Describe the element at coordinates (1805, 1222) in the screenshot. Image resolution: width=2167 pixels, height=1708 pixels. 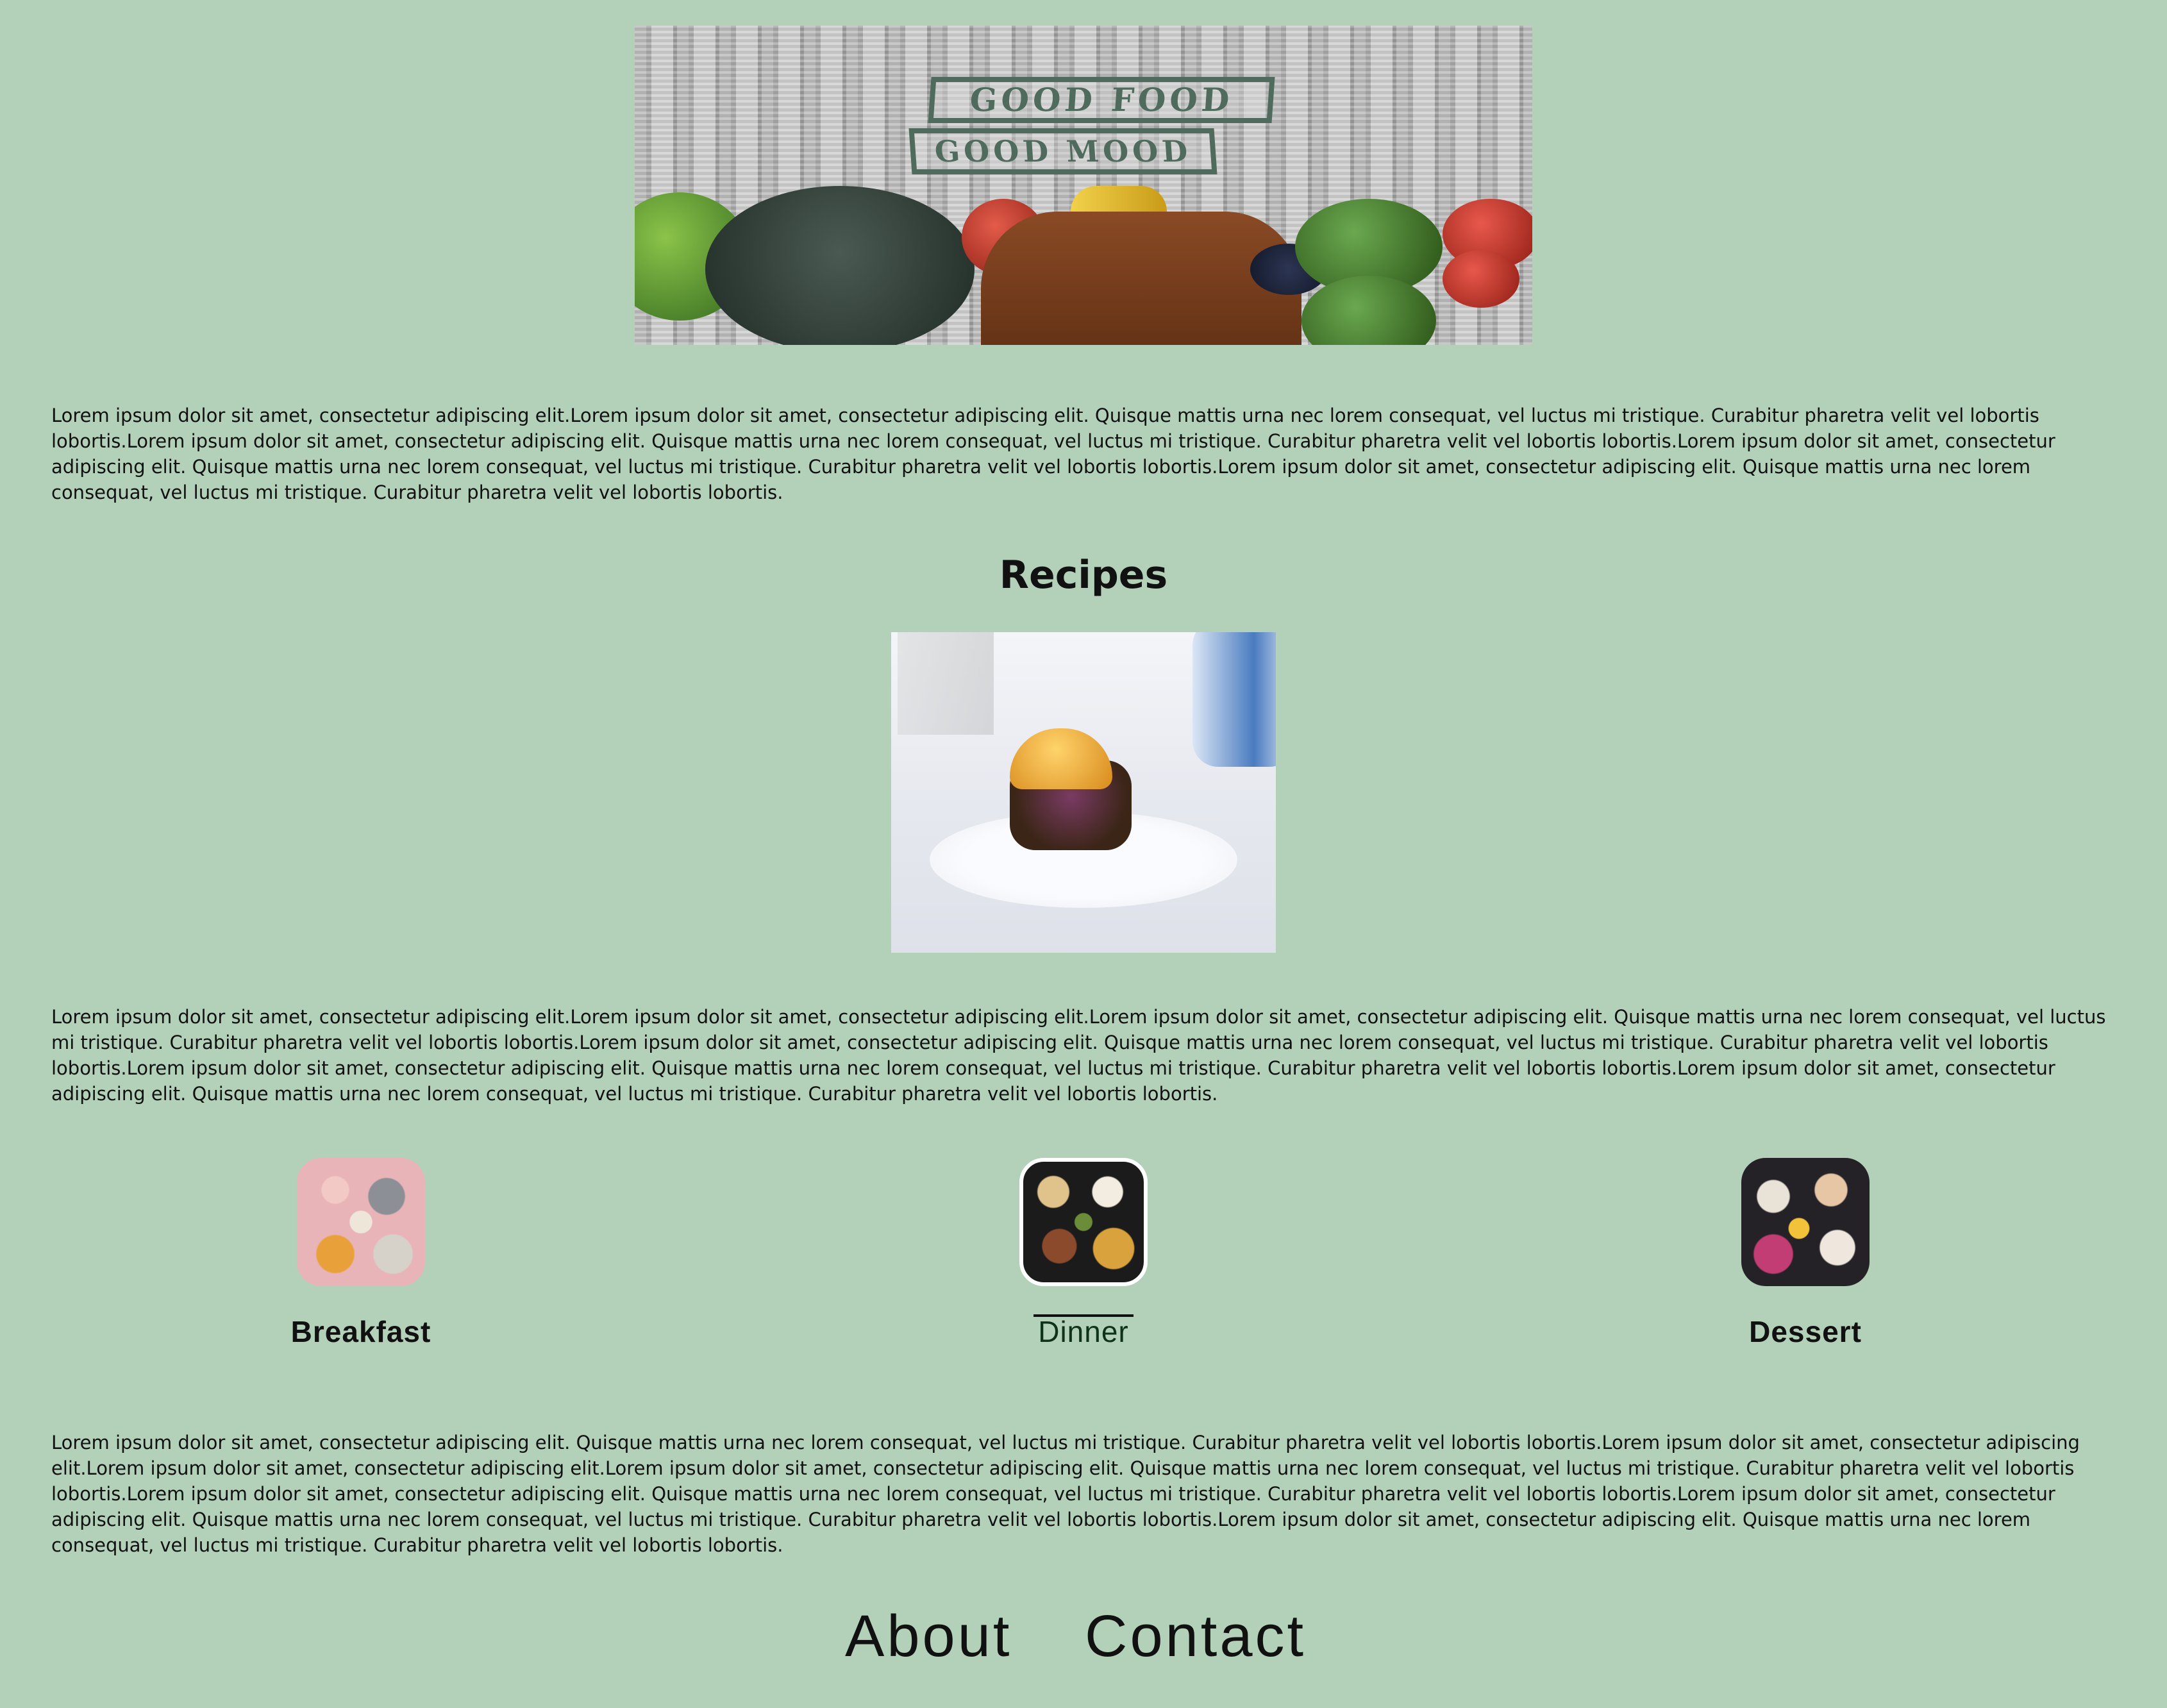
I see `dessert-image` at that location.